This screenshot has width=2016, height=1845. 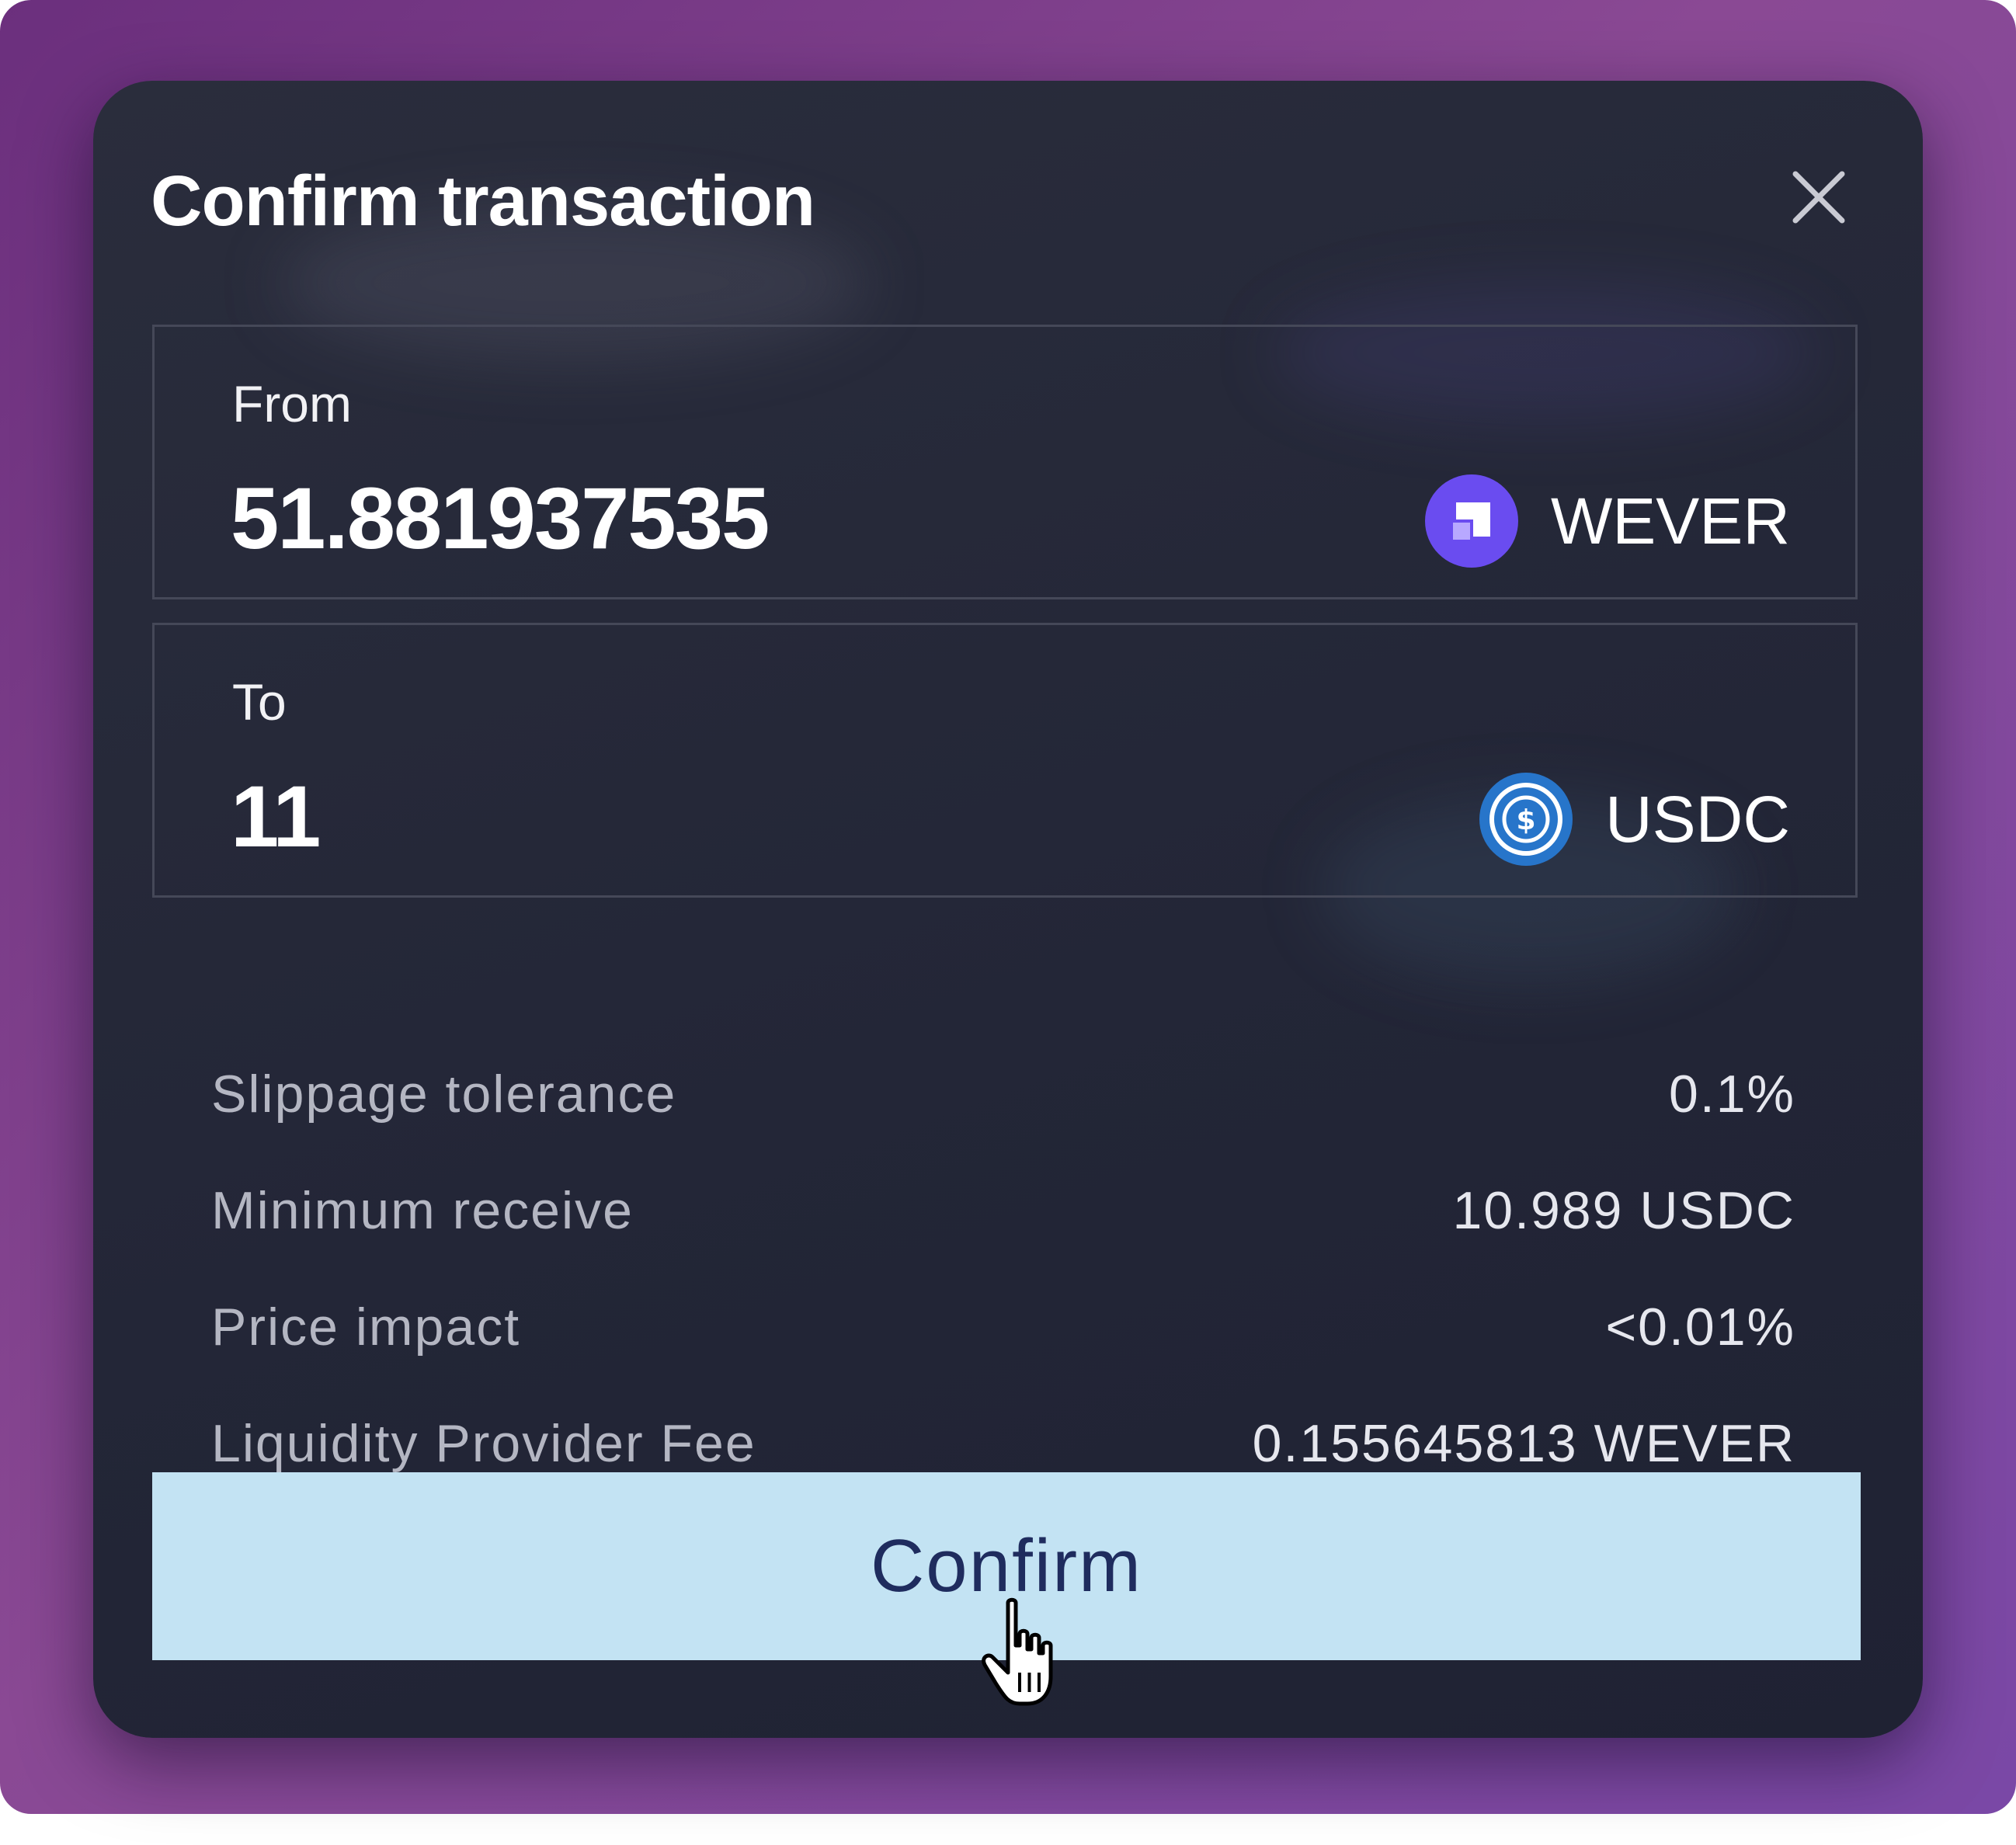 What do you see at coordinates (422, 1210) in the screenshot?
I see `minimum-receive-label: Minimum receive` at bounding box center [422, 1210].